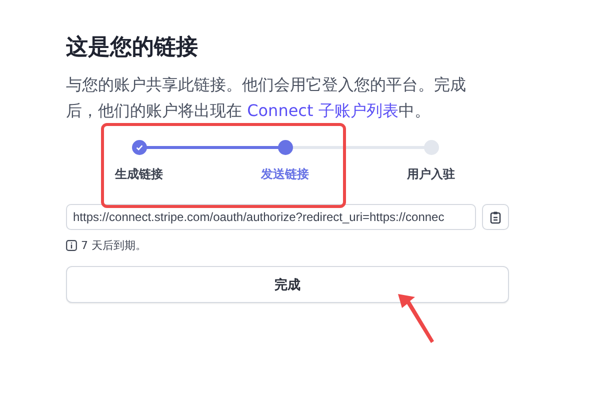 The image size is (612, 412). I want to click on clipboard-icon, so click(495, 217).